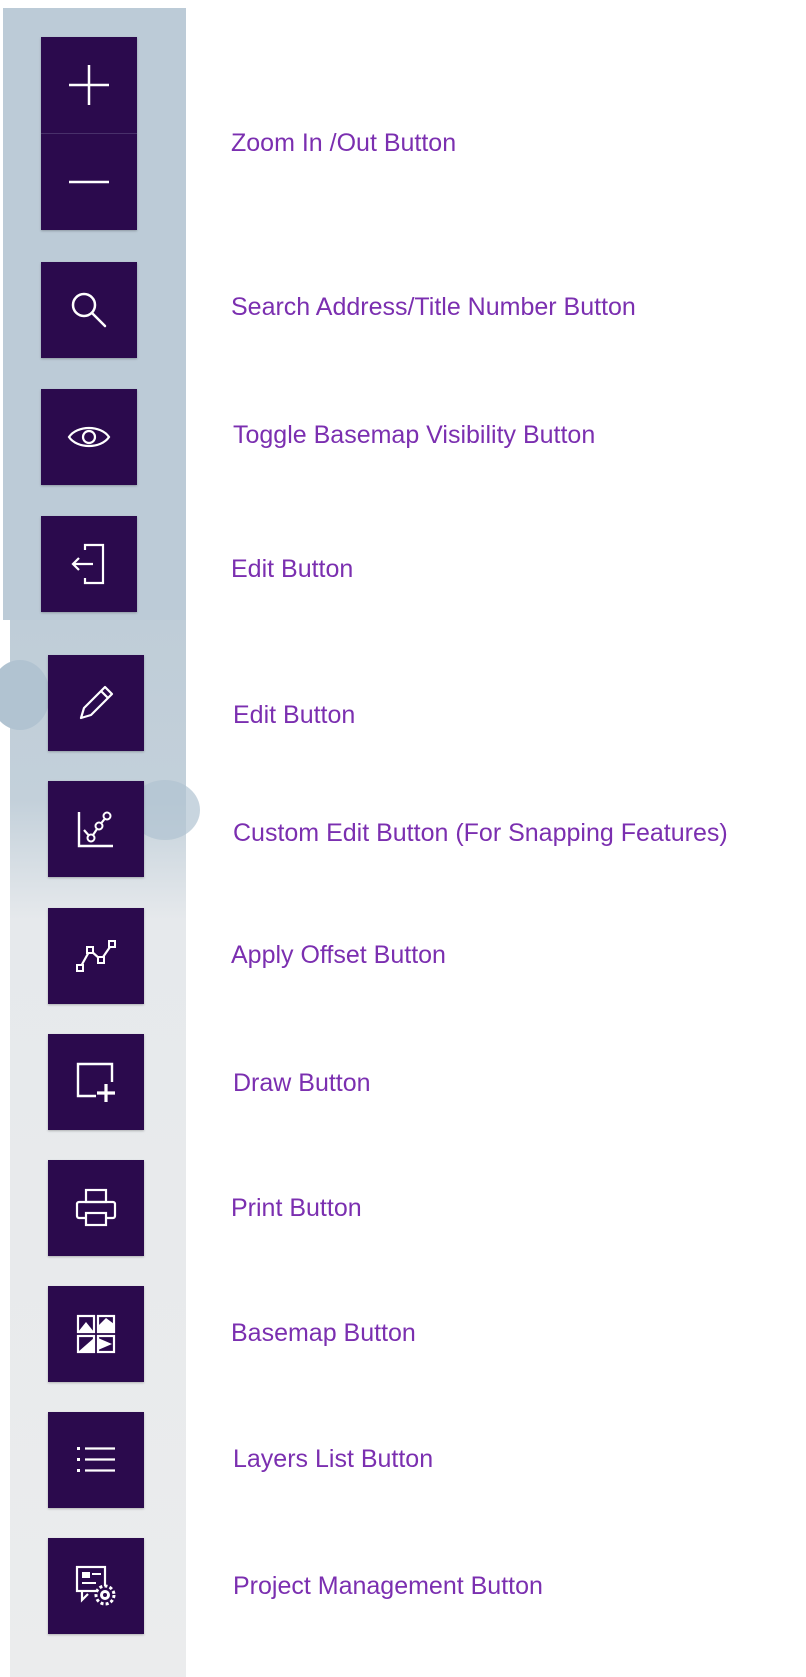 This screenshot has width=806, height=1677. I want to click on toggle-basemap-button-label: Toggle Basemap Visibility Button, so click(414, 435).